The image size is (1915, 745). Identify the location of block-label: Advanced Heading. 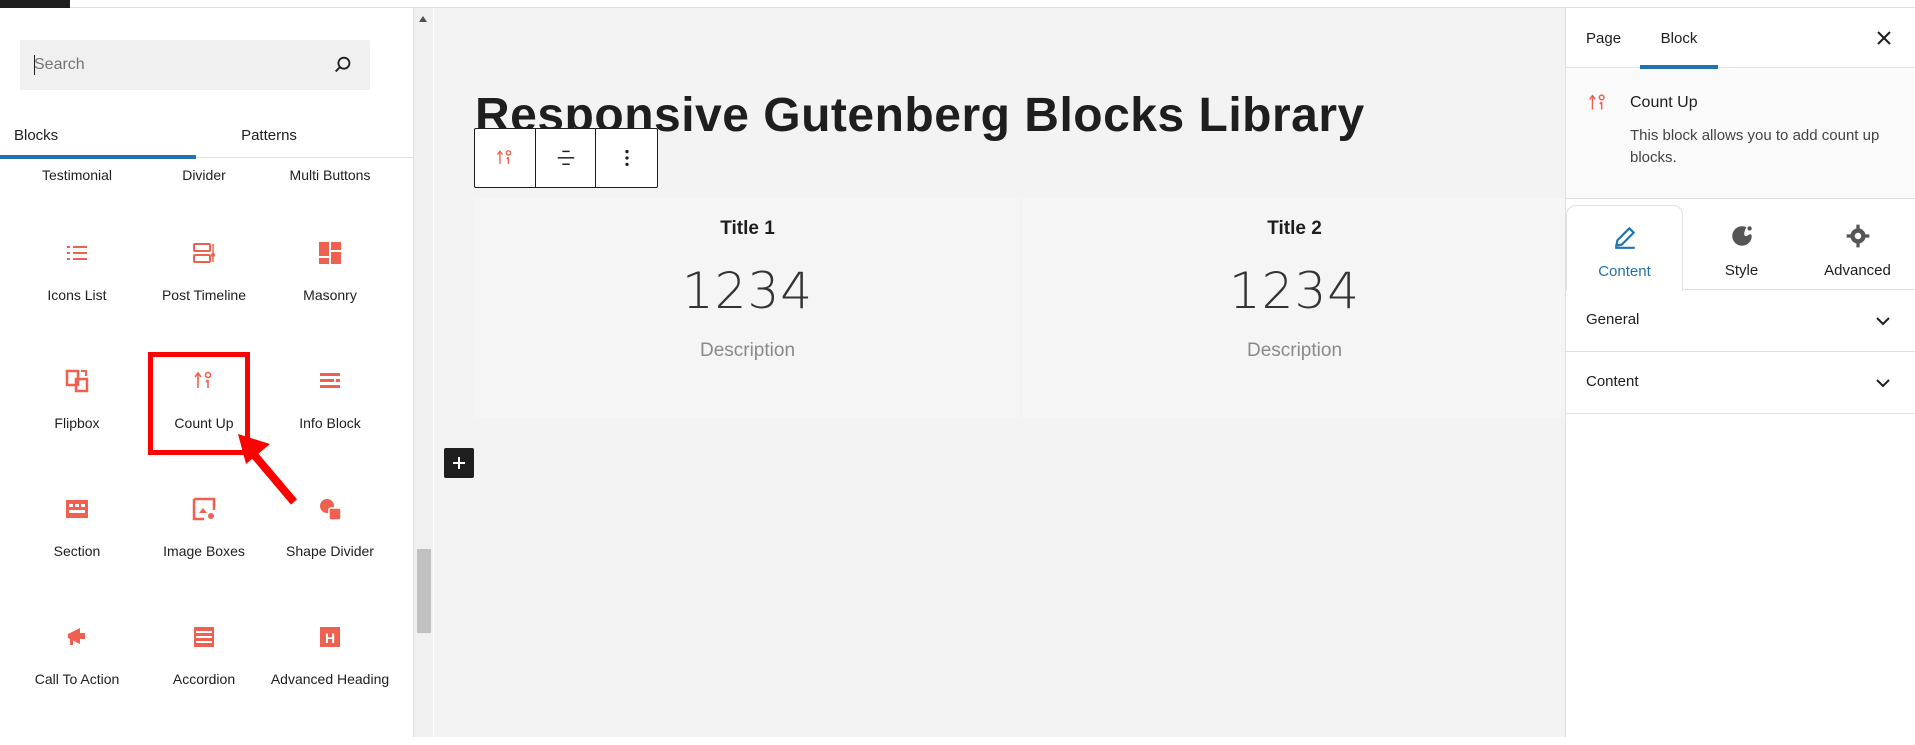
(330, 679).